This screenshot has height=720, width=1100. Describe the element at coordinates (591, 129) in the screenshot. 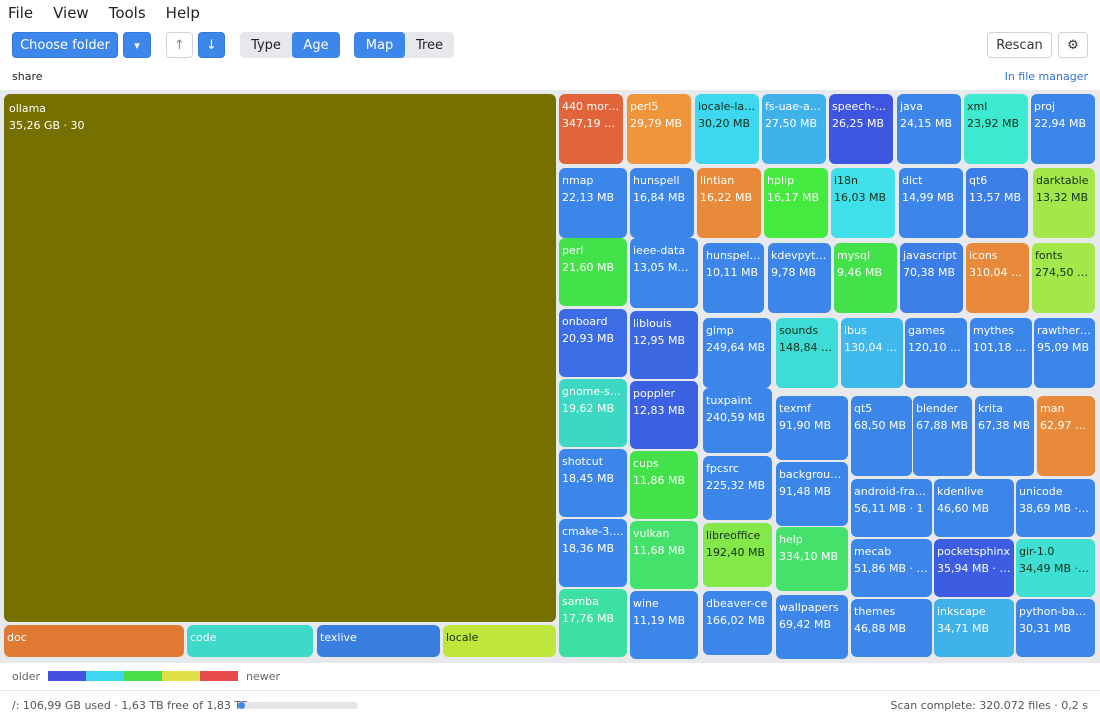

I see `treemap-tile-440-more: 440 more… 347,19 MB` at that location.